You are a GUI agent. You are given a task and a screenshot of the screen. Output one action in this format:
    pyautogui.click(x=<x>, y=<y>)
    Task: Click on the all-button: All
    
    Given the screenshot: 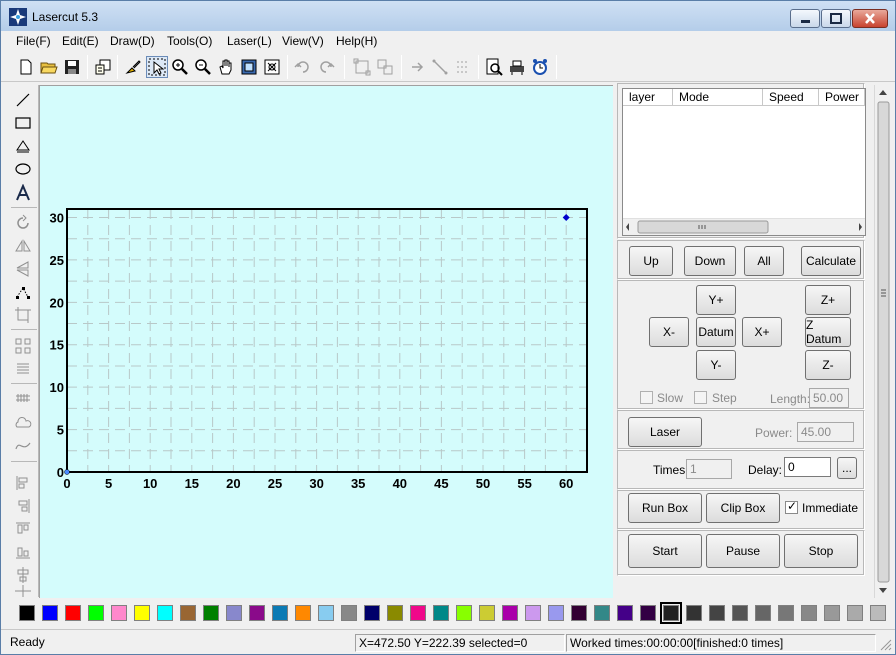 What is the action you would take?
    pyautogui.click(x=764, y=261)
    